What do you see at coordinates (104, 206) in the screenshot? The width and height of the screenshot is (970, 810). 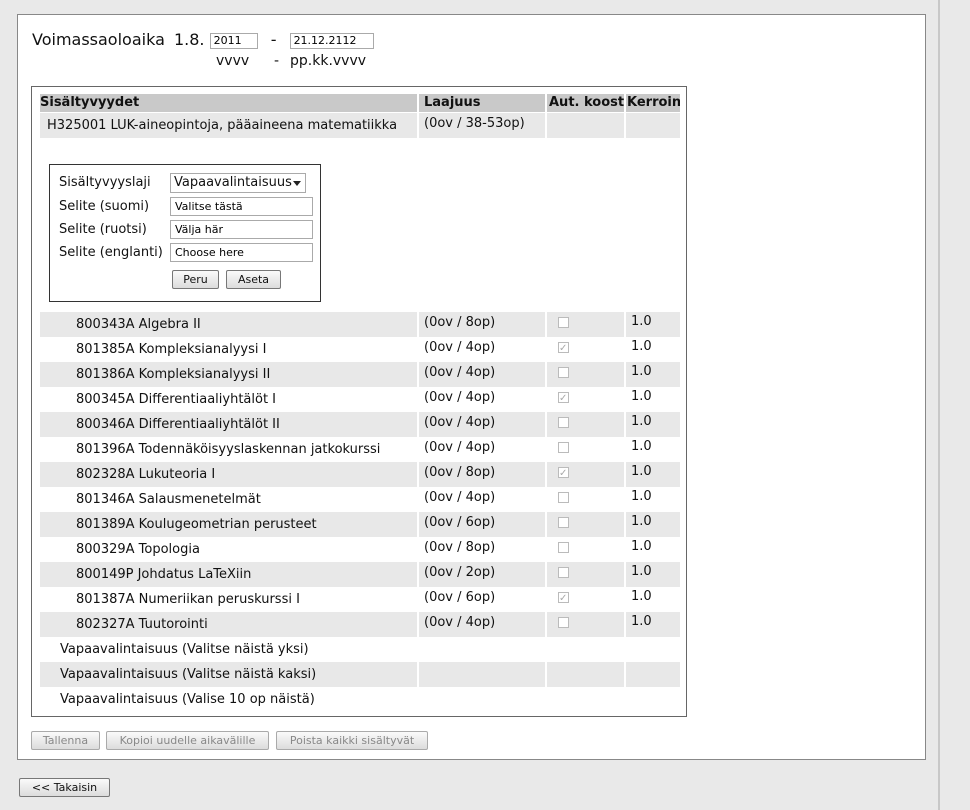 I see `fi-label: Selite (suomi)` at bounding box center [104, 206].